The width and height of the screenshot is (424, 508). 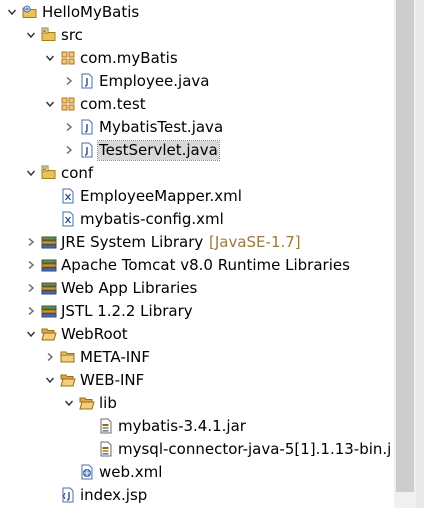 What do you see at coordinates (87, 472) in the screenshot?
I see `web-xml-icon` at bounding box center [87, 472].